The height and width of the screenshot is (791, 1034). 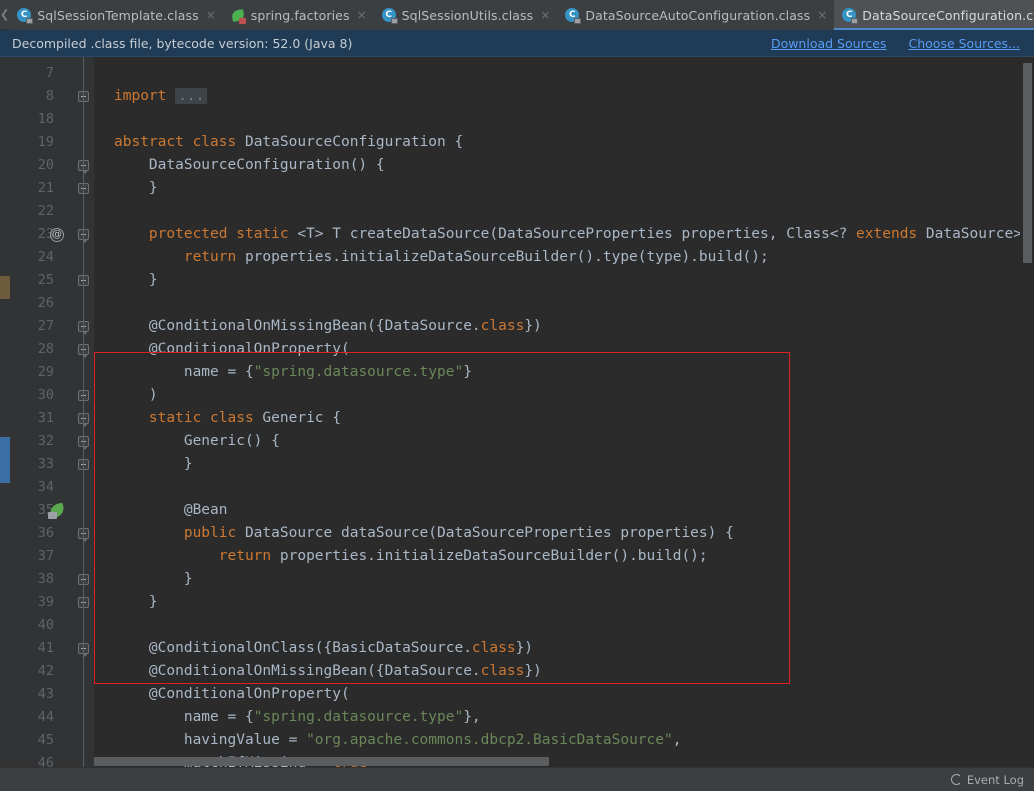 What do you see at coordinates (1027, 412) in the screenshot?
I see `vertical-scrollbar` at bounding box center [1027, 412].